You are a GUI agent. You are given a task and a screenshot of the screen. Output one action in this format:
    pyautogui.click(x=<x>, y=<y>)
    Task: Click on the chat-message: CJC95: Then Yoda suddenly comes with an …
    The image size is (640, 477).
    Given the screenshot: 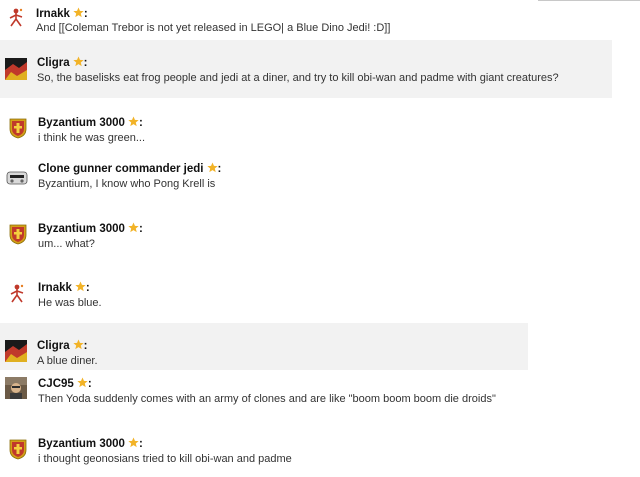 What is the action you would take?
    pyautogui.click(x=320, y=391)
    